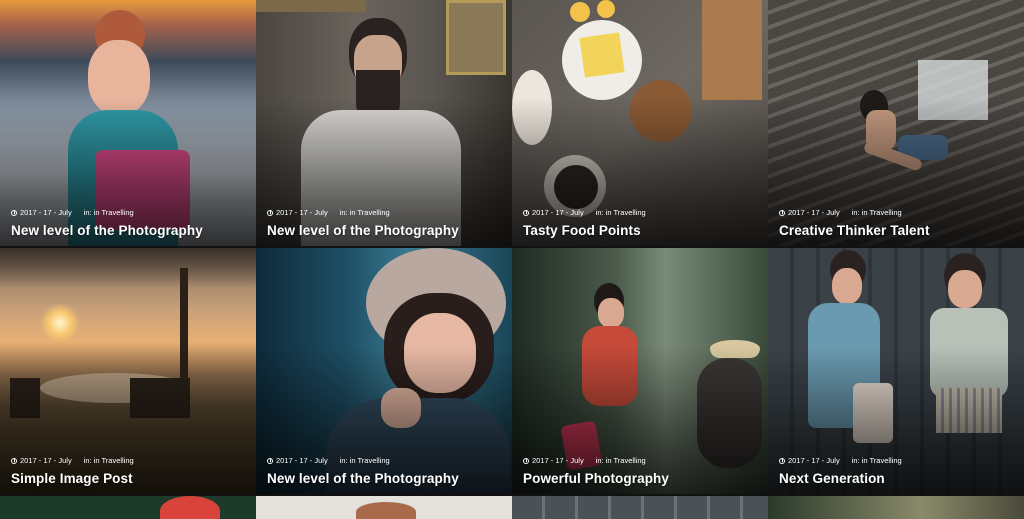 This screenshot has width=1024, height=519. What do you see at coordinates (854, 230) in the screenshot?
I see `post-title: Creative Thinker Talent` at bounding box center [854, 230].